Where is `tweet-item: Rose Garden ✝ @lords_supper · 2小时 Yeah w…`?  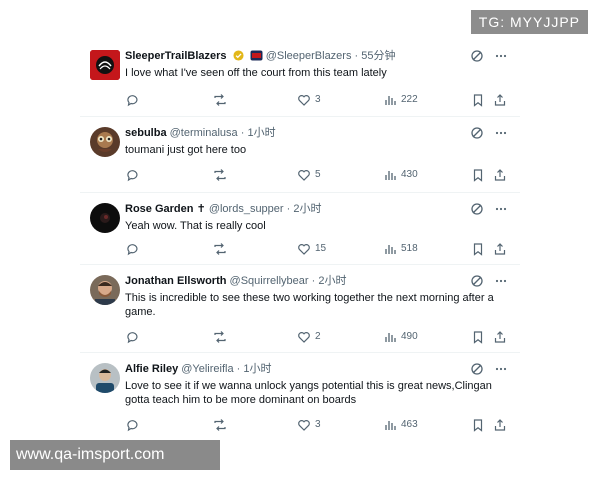
tweet-item: Rose Garden ✝ @lords_supper · 2小时 Yeah w… is located at coordinates (300, 228).